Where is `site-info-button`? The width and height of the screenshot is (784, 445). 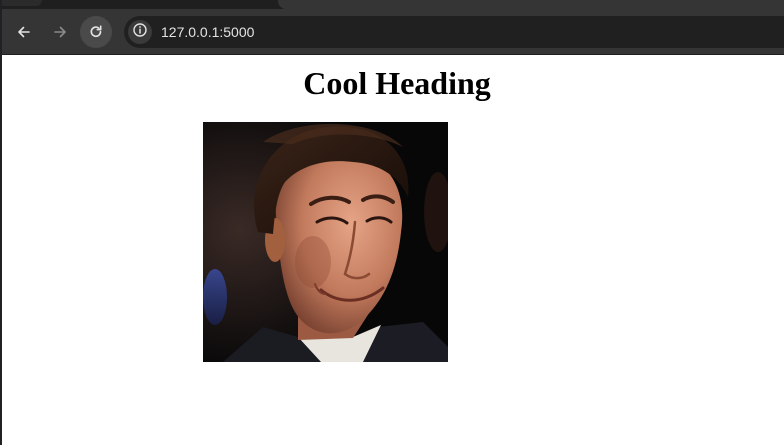 site-info-button is located at coordinates (140, 32).